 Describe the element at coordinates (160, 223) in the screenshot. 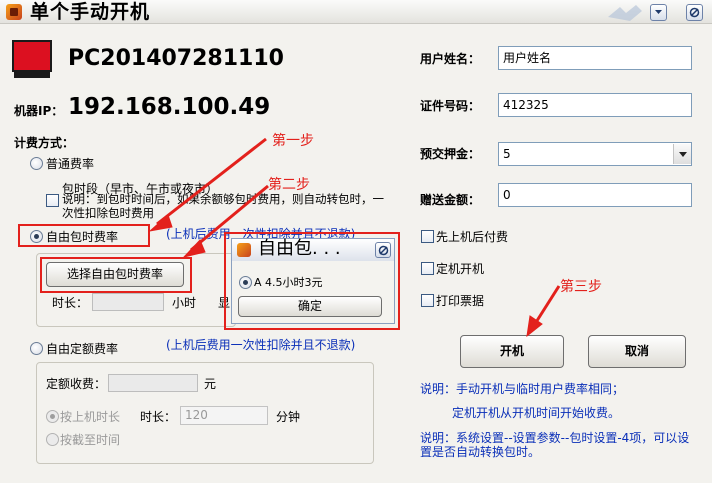

I see `step1-arrowhead` at that location.